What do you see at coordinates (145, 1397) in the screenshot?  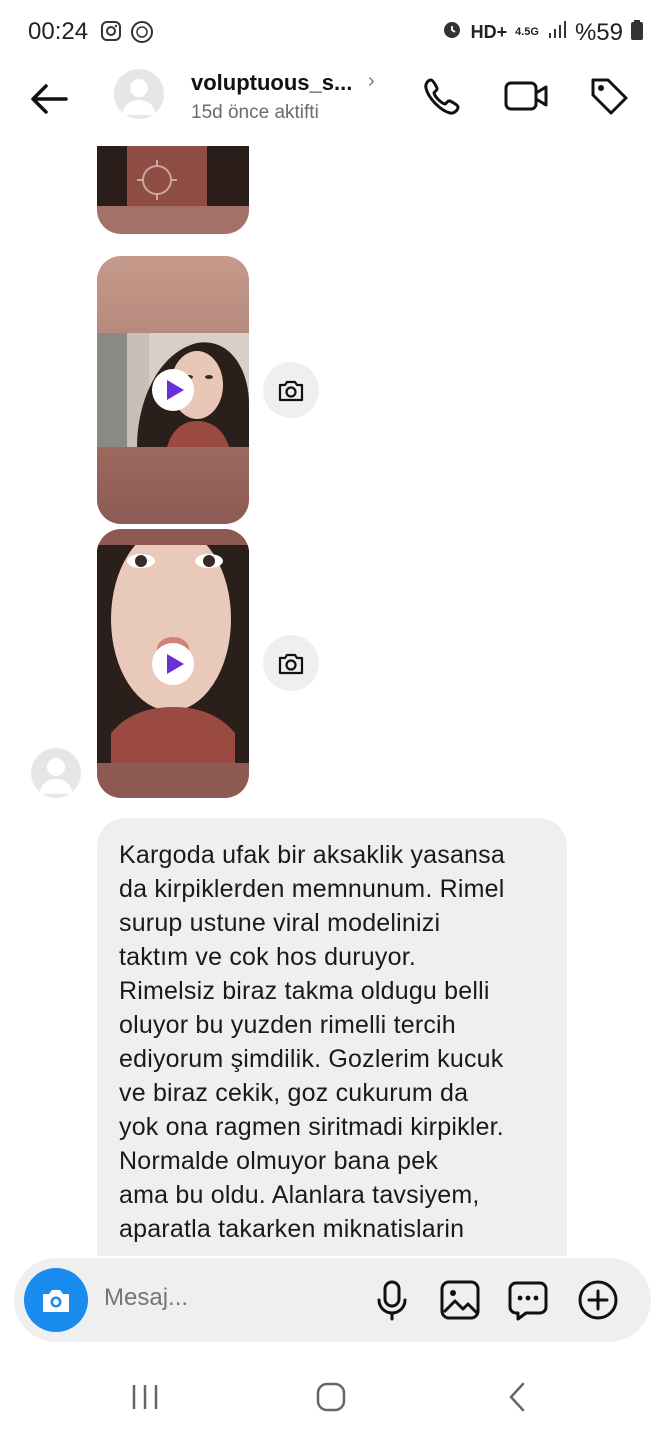 I see `recent-apps-icon` at bounding box center [145, 1397].